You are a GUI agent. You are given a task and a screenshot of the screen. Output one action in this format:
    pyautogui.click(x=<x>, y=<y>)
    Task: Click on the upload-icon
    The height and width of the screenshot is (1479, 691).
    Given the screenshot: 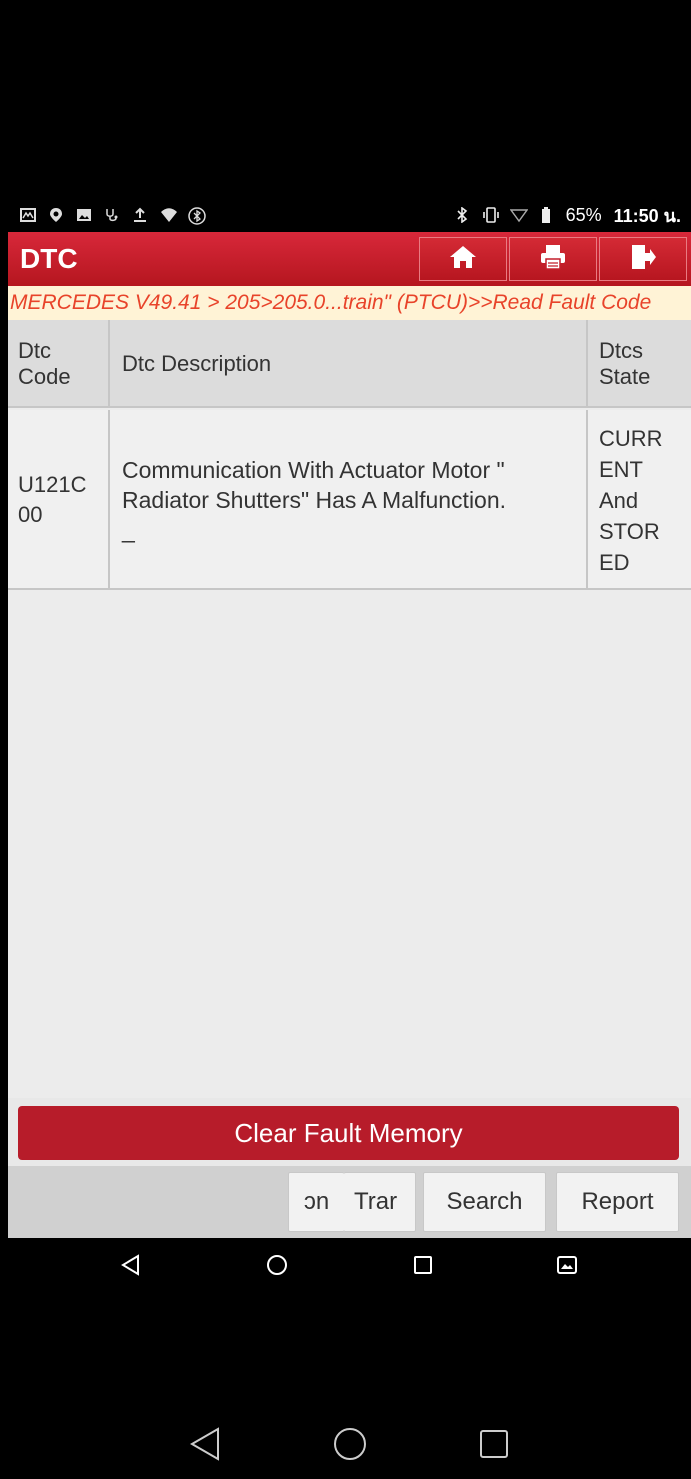 What is the action you would take?
    pyautogui.click(x=140, y=215)
    